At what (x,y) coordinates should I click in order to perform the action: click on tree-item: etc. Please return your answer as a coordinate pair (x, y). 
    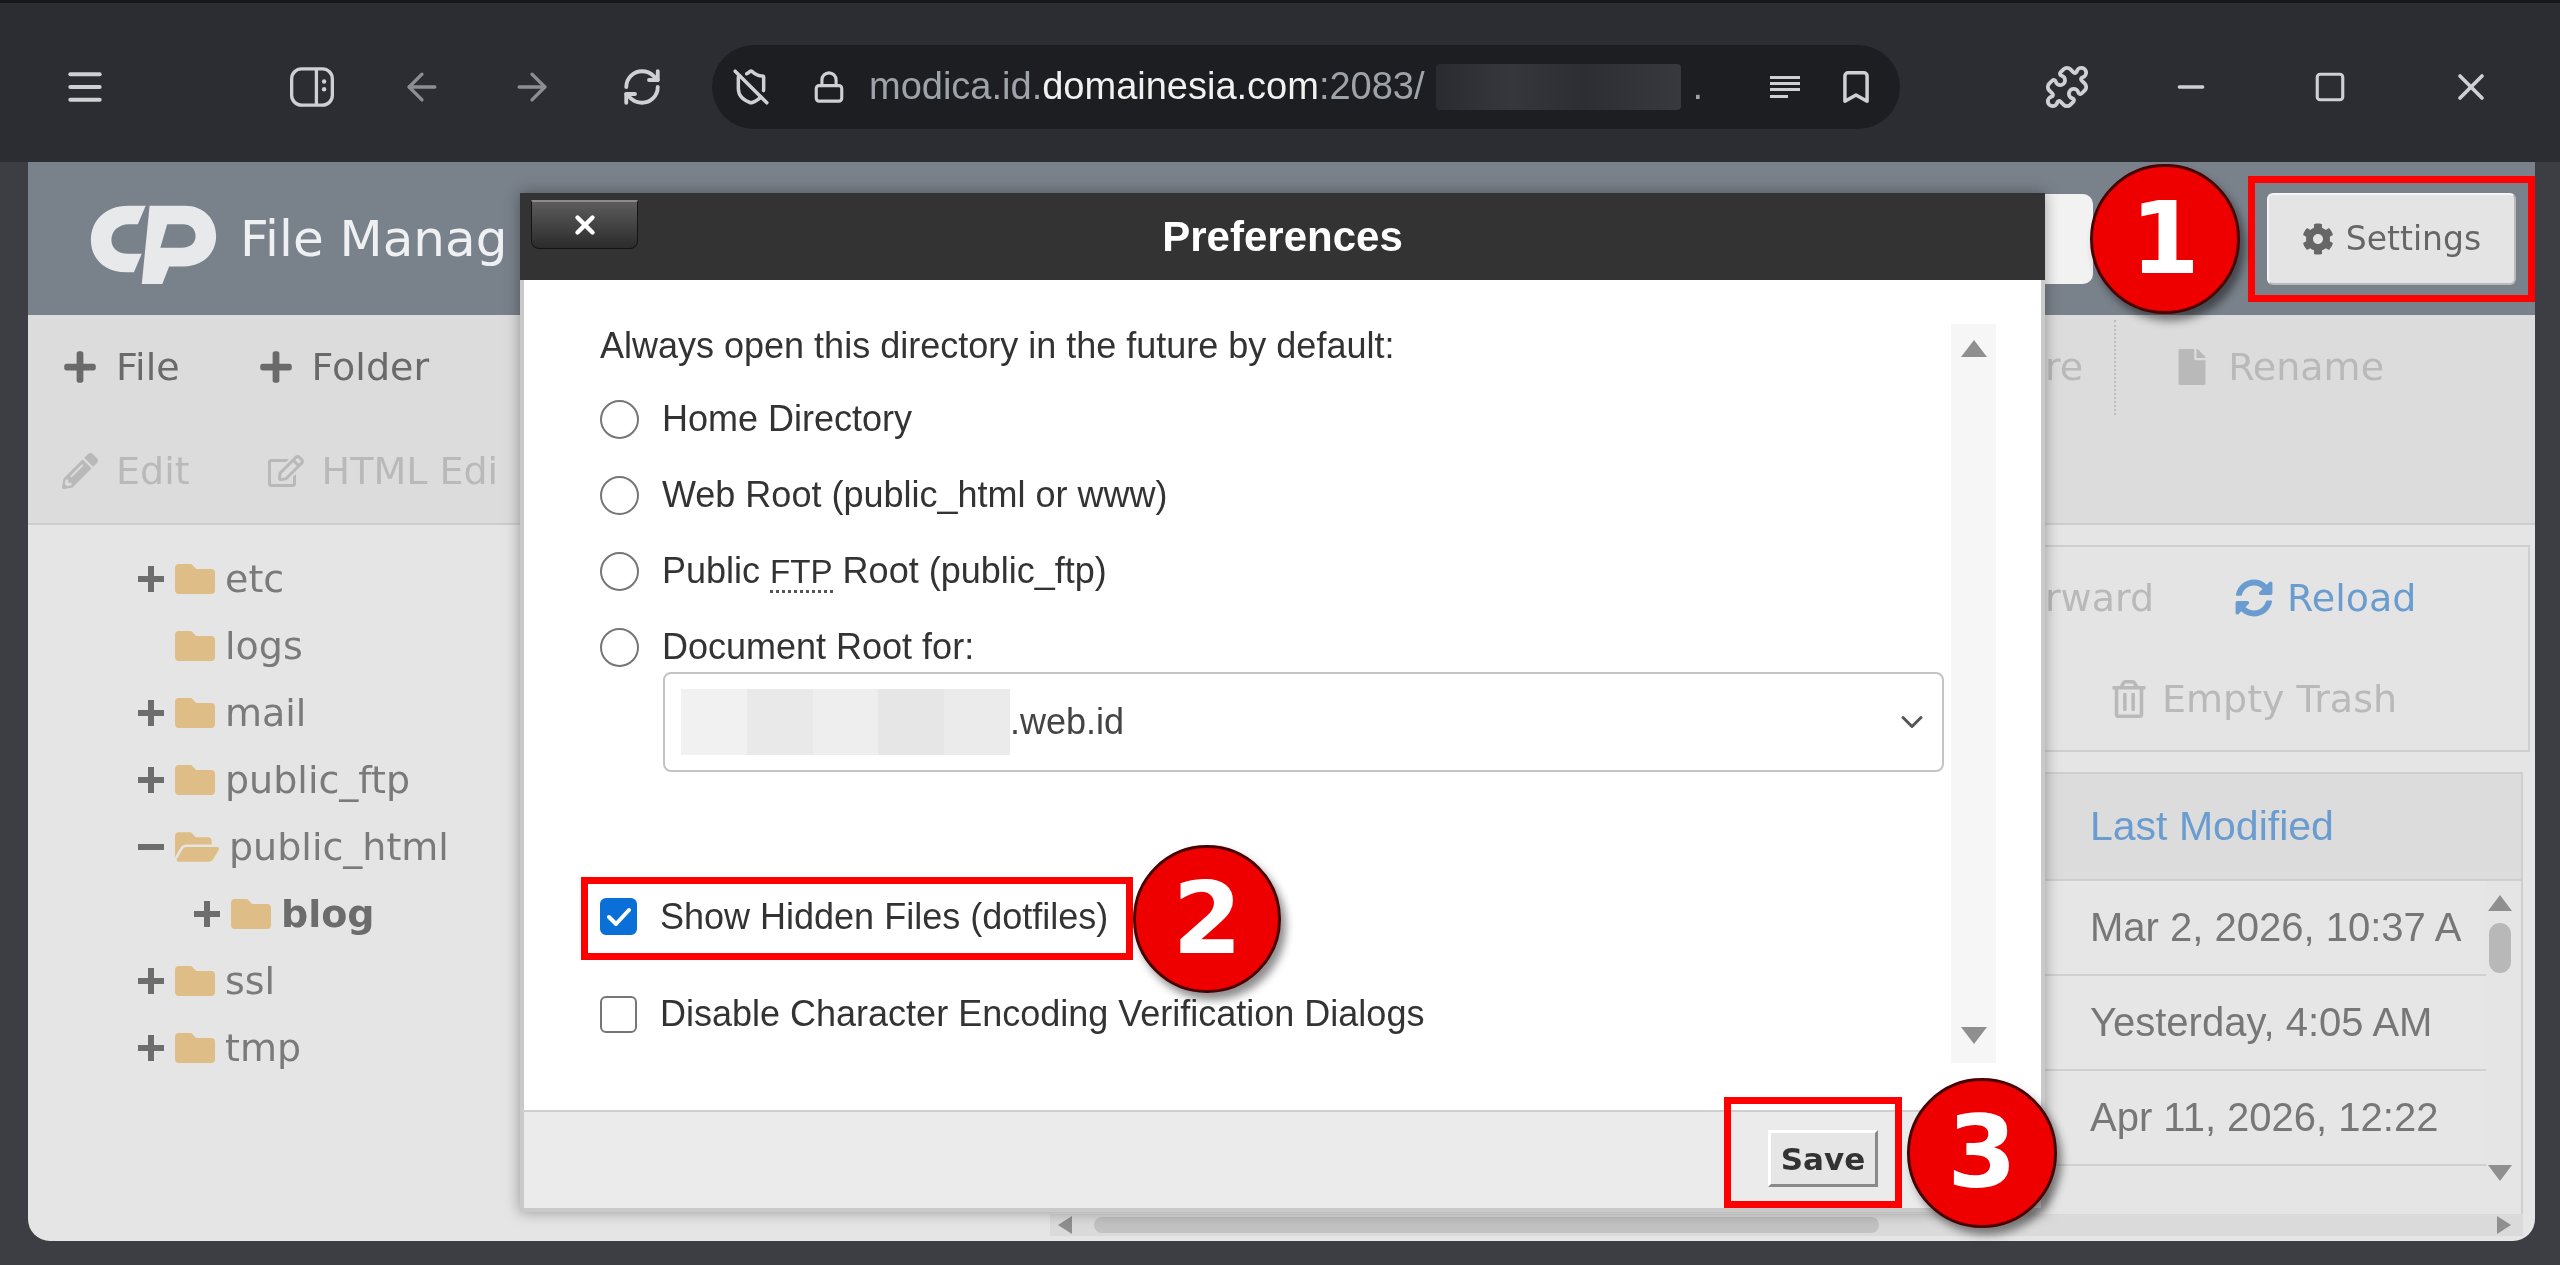
    Looking at the image, I should click on (211, 578).